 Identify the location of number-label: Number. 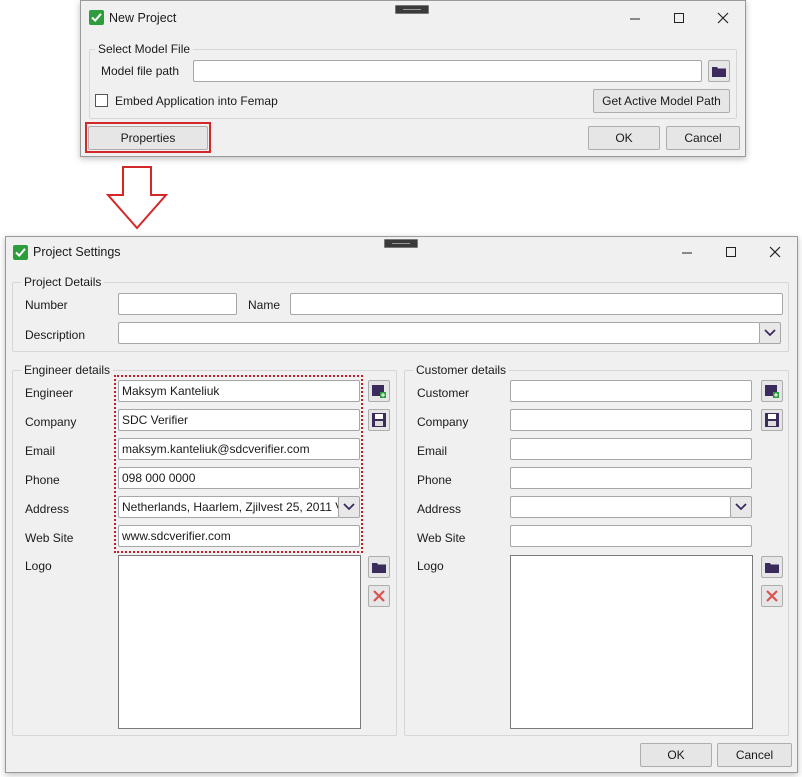
(46, 305).